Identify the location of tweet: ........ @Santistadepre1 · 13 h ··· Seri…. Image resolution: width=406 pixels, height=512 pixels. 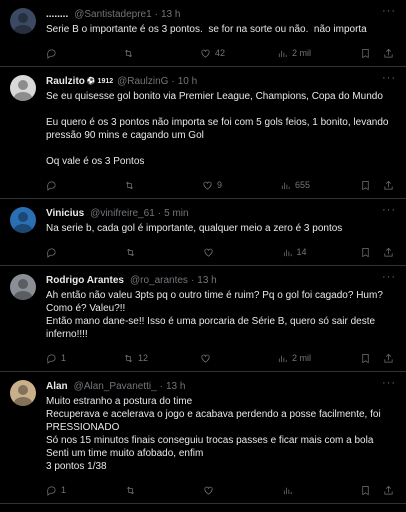
(203, 33).